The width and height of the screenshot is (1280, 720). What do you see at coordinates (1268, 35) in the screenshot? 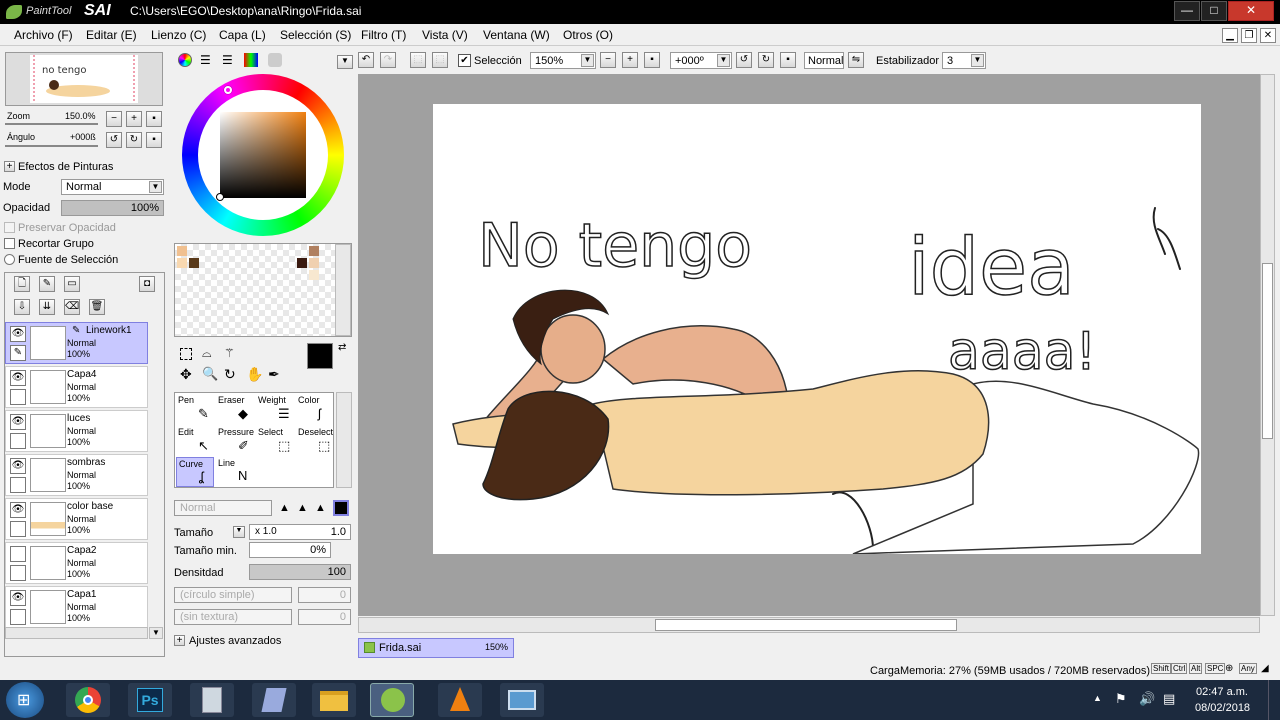
I see `mdi-close-icon: ✕` at bounding box center [1268, 35].